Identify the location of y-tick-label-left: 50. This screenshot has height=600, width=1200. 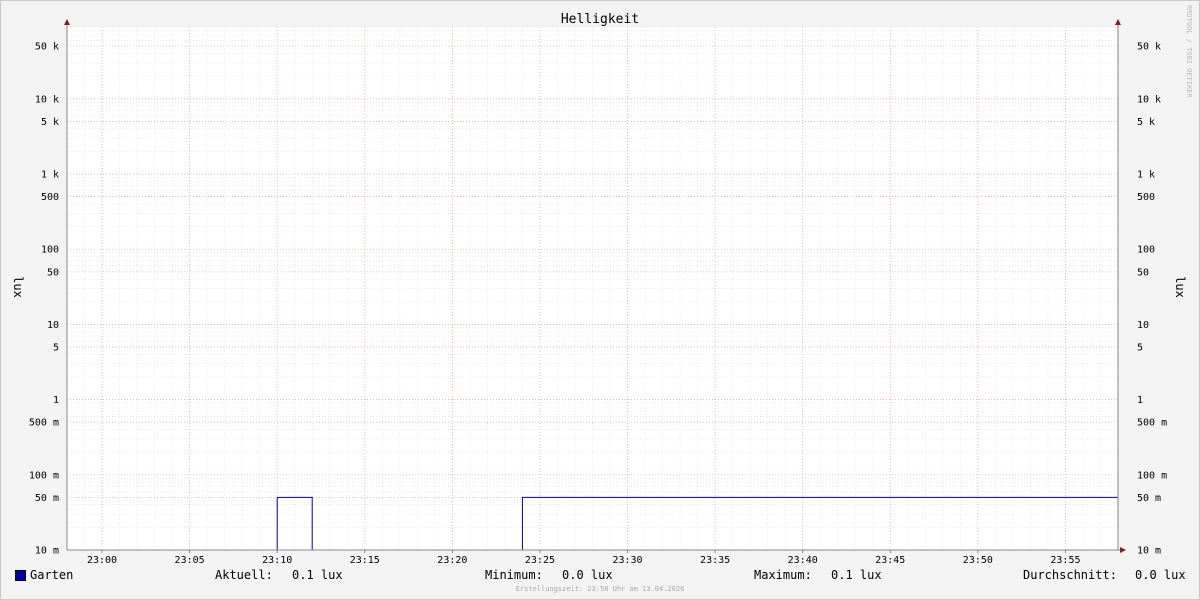
(53, 272).